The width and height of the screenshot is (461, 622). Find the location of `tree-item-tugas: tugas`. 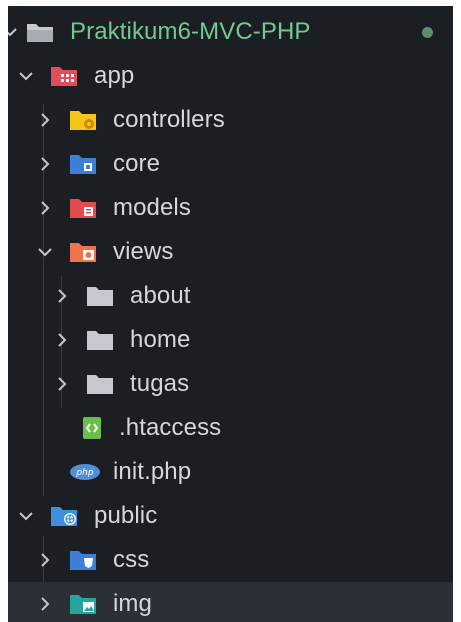

tree-item-tugas: tugas is located at coordinates (230, 384).